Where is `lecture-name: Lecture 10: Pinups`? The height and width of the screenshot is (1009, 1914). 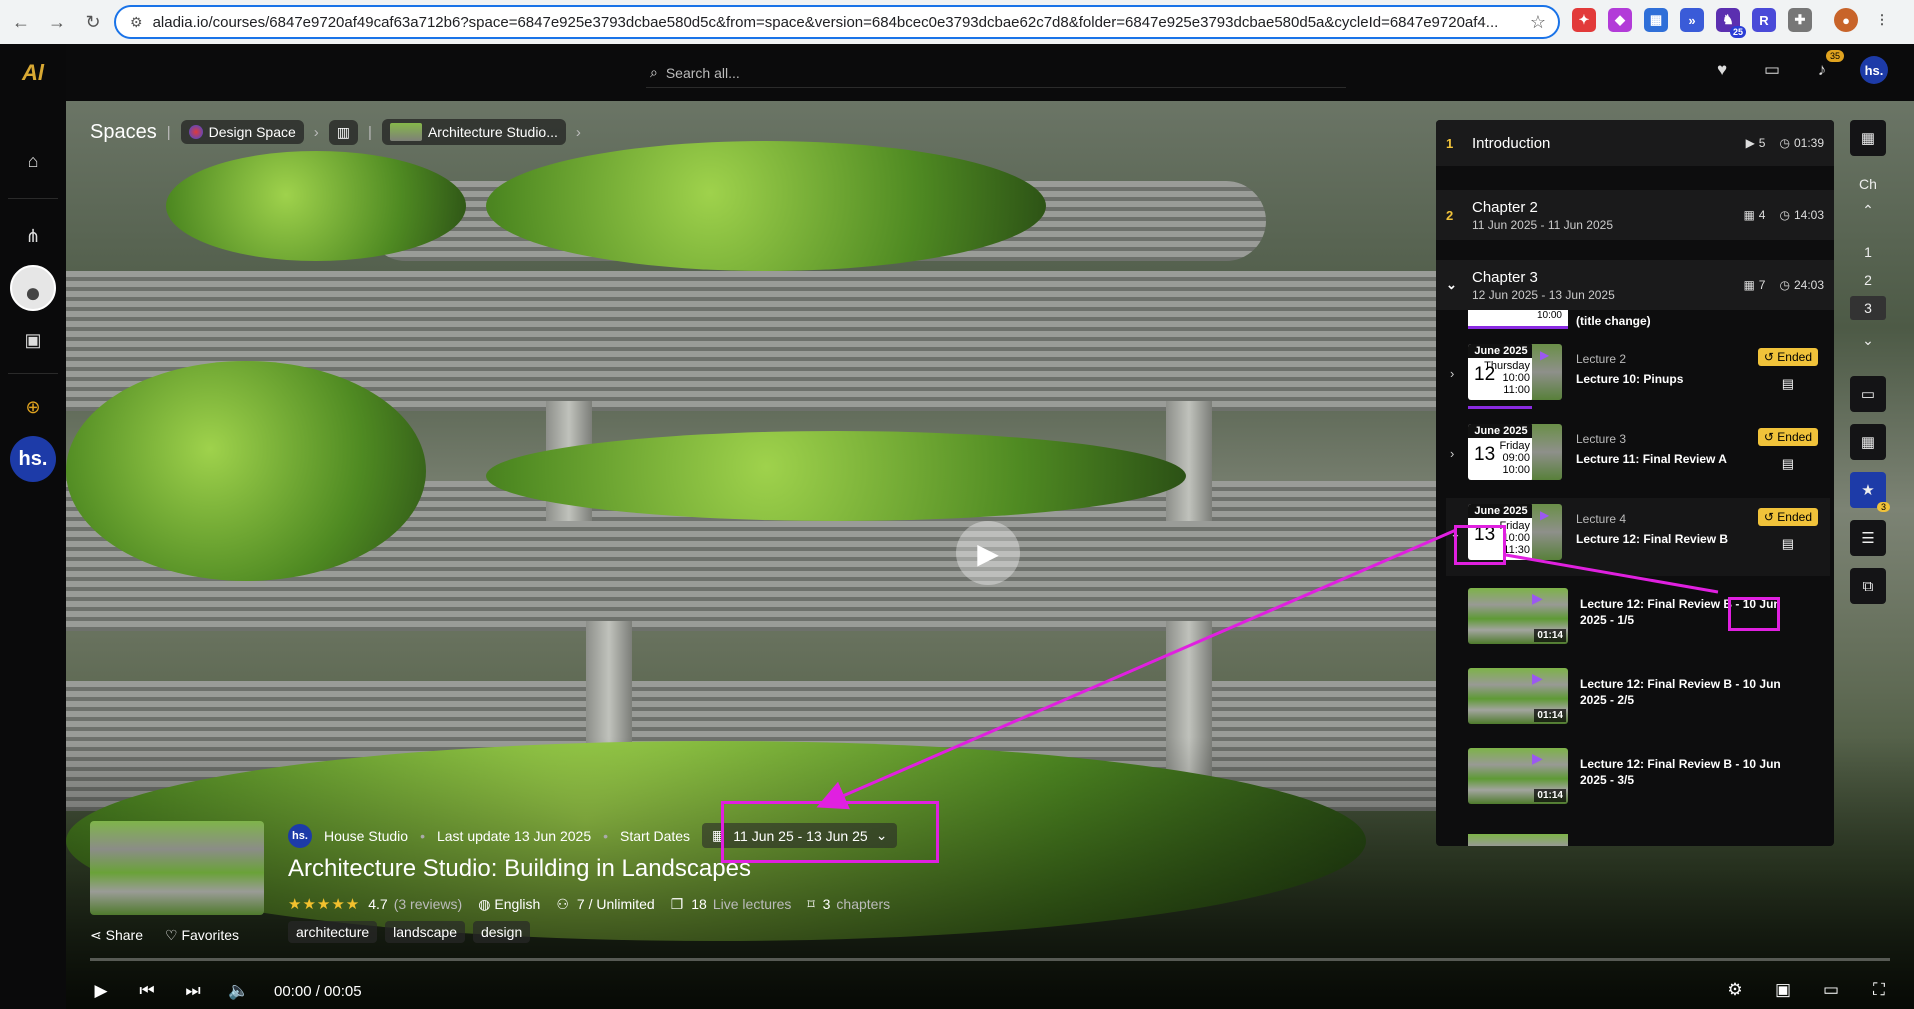 lecture-name: Lecture 10: Pinups is located at coordinates (1630, 379).